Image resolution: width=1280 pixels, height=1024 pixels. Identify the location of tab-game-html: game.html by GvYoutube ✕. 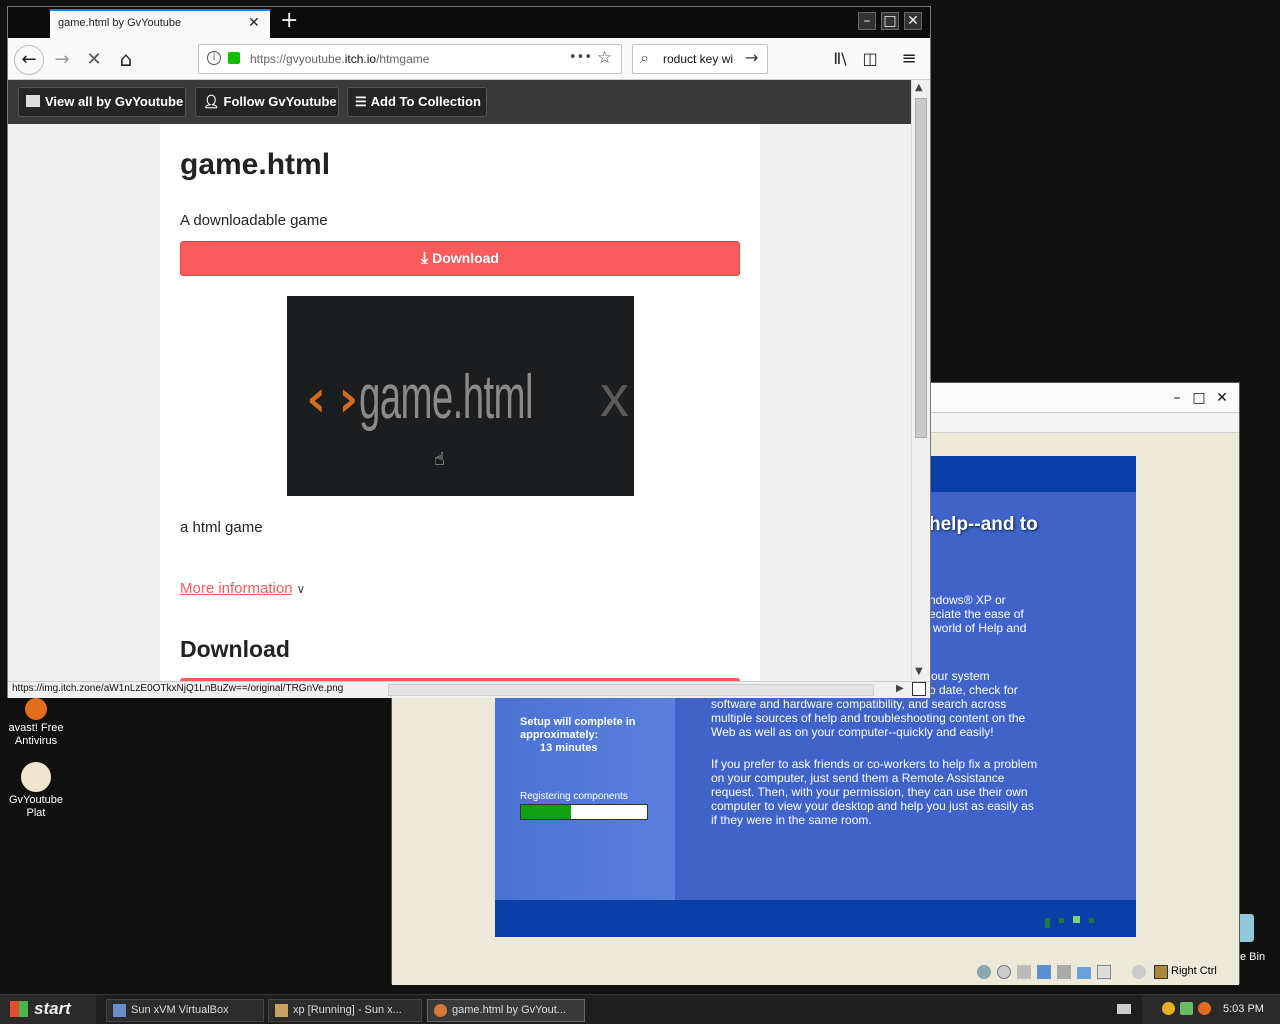
(160, 23).